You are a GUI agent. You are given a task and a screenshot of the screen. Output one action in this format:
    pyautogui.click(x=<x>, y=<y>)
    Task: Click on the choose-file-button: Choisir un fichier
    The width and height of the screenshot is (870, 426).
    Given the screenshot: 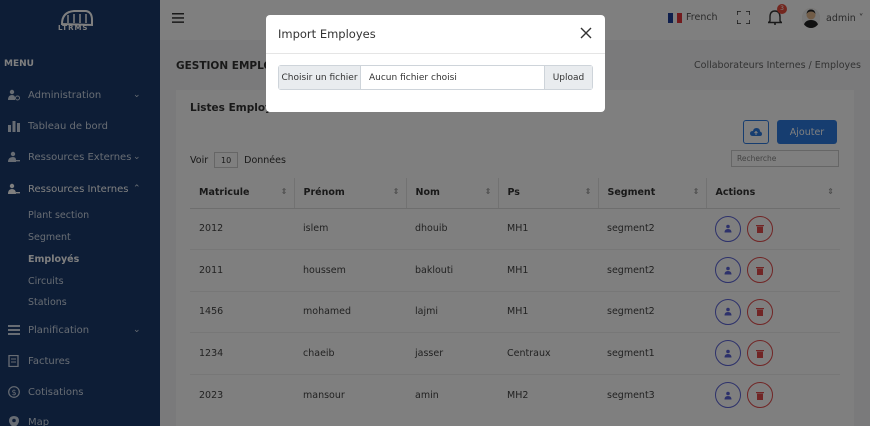 What is the action you would take?
    pyautogui.click(x=320, y=77)
    